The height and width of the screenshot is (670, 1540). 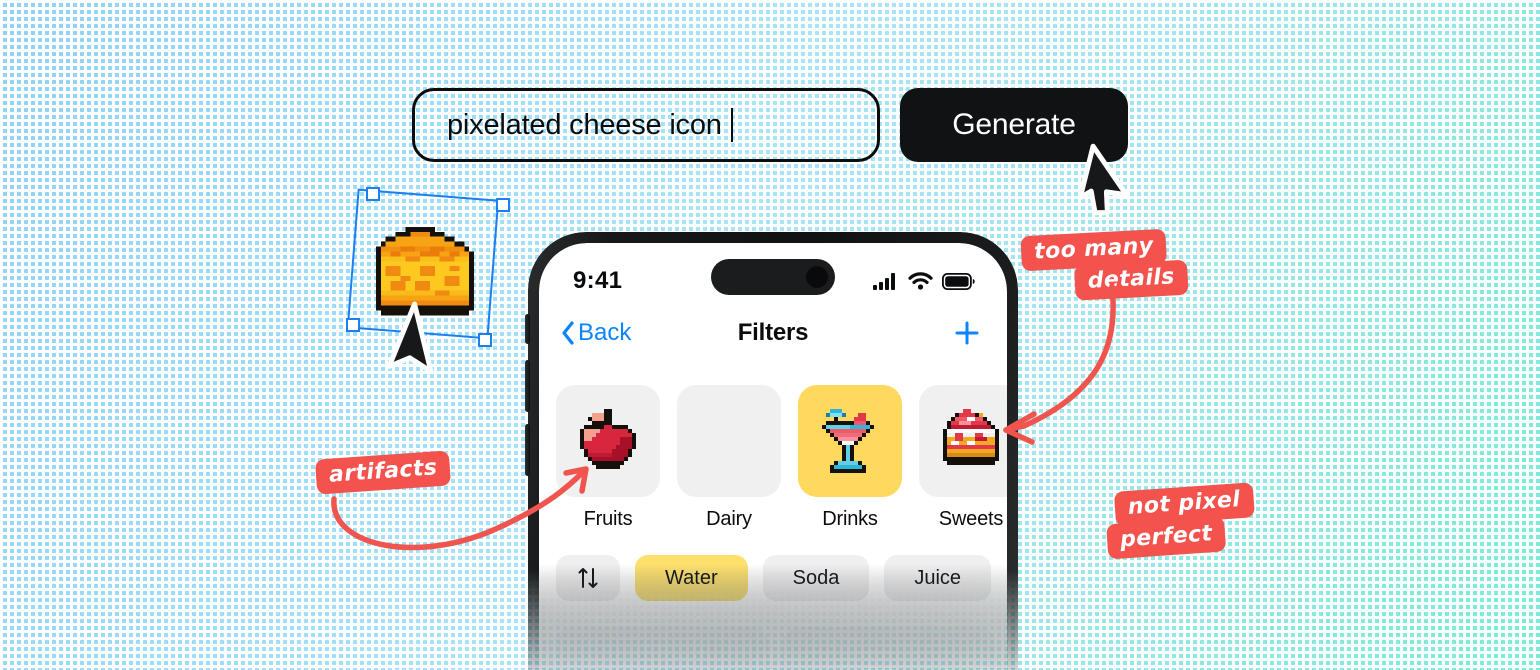 I want to click on dynamic-island, so click(x=773, y=277).